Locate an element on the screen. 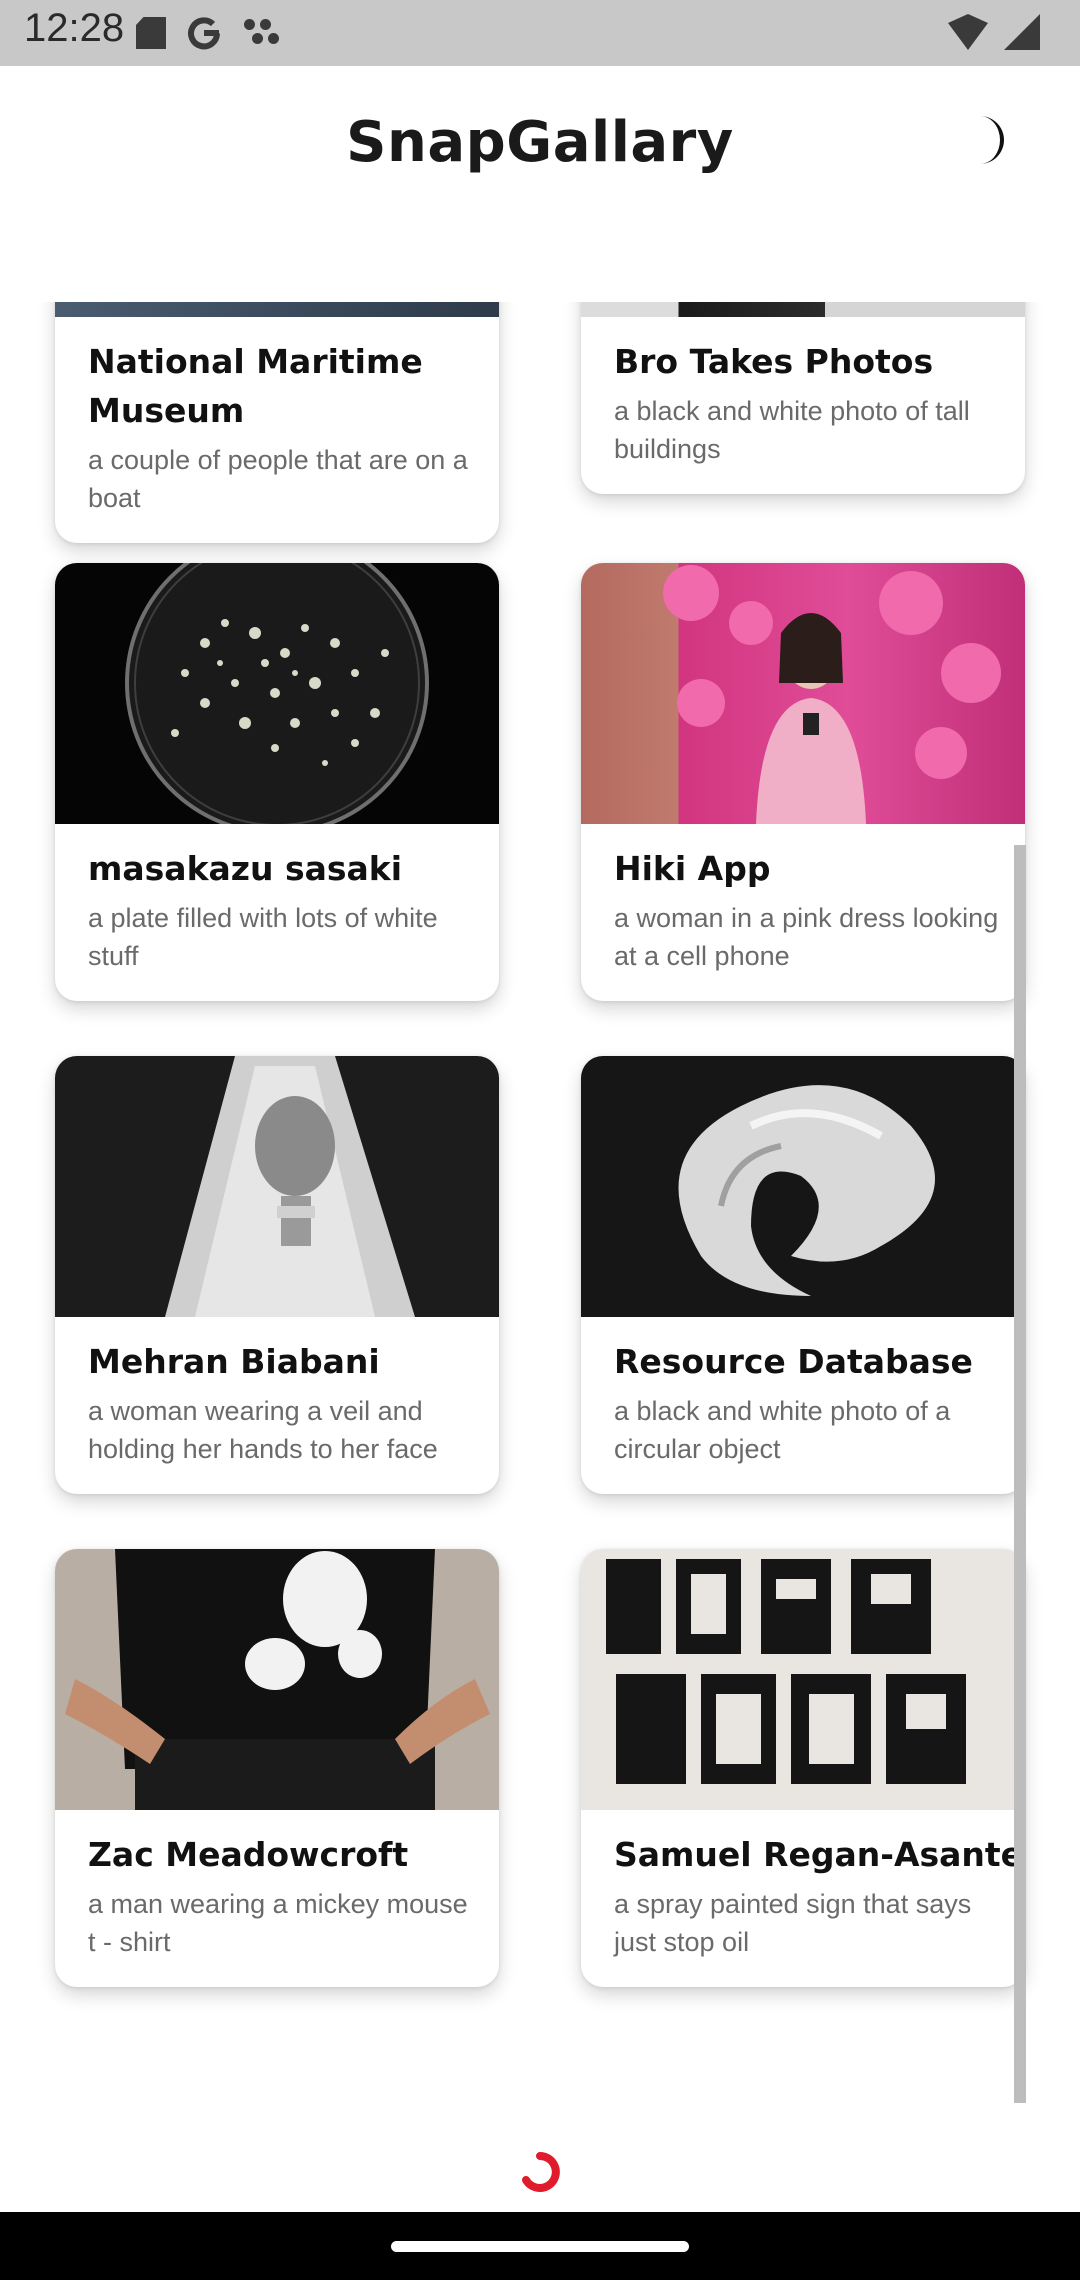 Image resolution: width=1080 pixels, height=2280 pixels. card-description: a plate filled with lots of white stuff is located at coordinates (263, 937).